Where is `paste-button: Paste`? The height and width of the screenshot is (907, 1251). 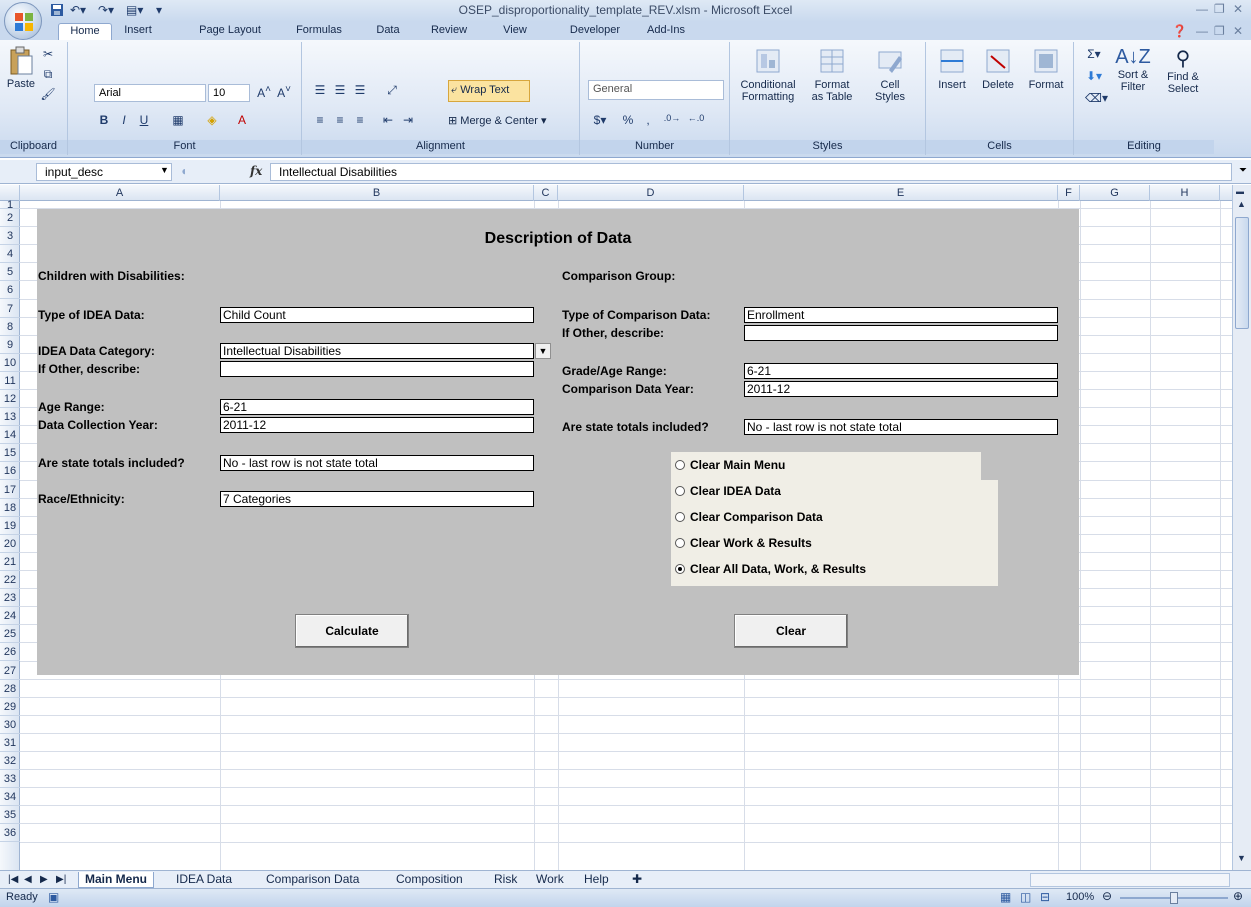
paste-button: Paste is located at coordinates (21, 70).